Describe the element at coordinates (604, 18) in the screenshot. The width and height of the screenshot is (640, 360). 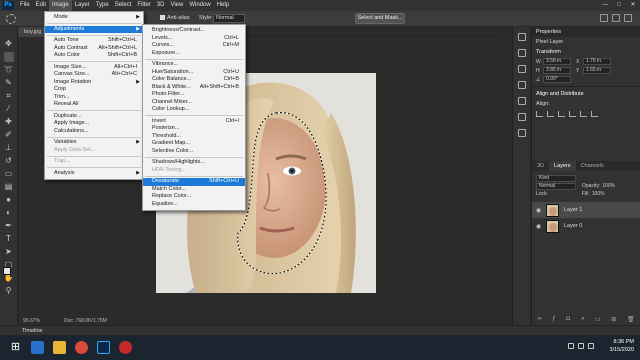
I see `search-icon` at that location.